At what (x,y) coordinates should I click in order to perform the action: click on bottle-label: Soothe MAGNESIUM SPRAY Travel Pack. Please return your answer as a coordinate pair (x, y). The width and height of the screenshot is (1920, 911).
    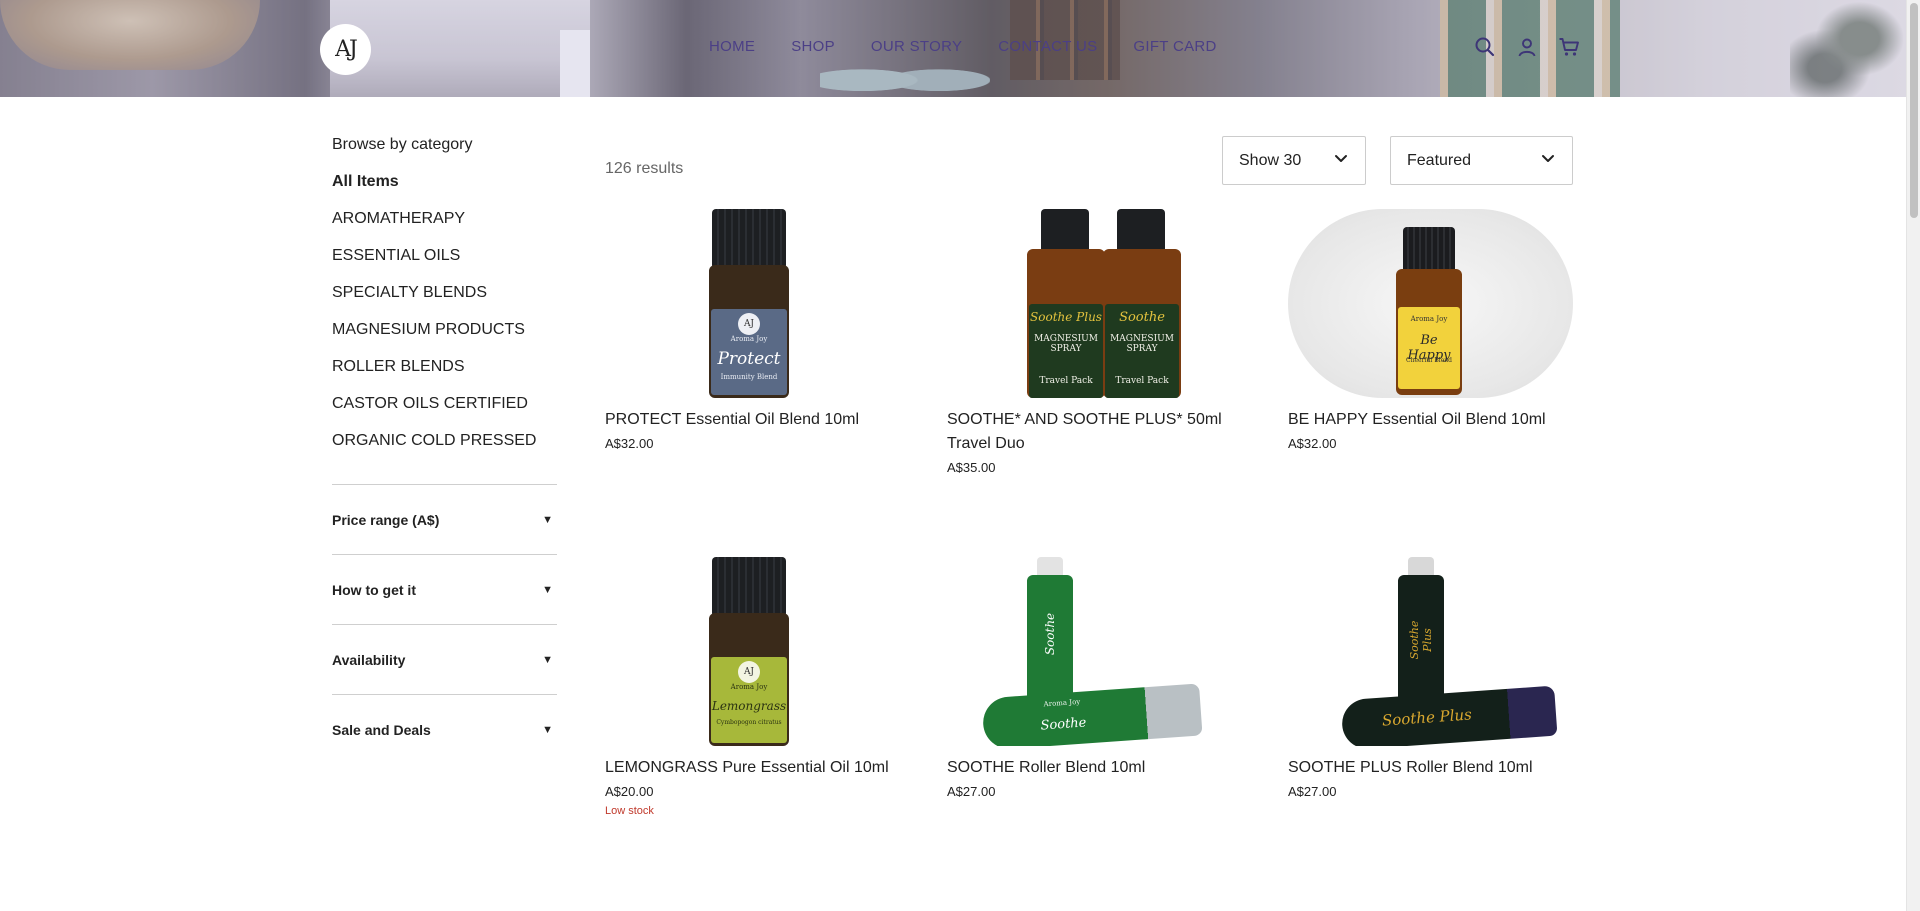
    Looking at the image, I should click on (1142, 351).